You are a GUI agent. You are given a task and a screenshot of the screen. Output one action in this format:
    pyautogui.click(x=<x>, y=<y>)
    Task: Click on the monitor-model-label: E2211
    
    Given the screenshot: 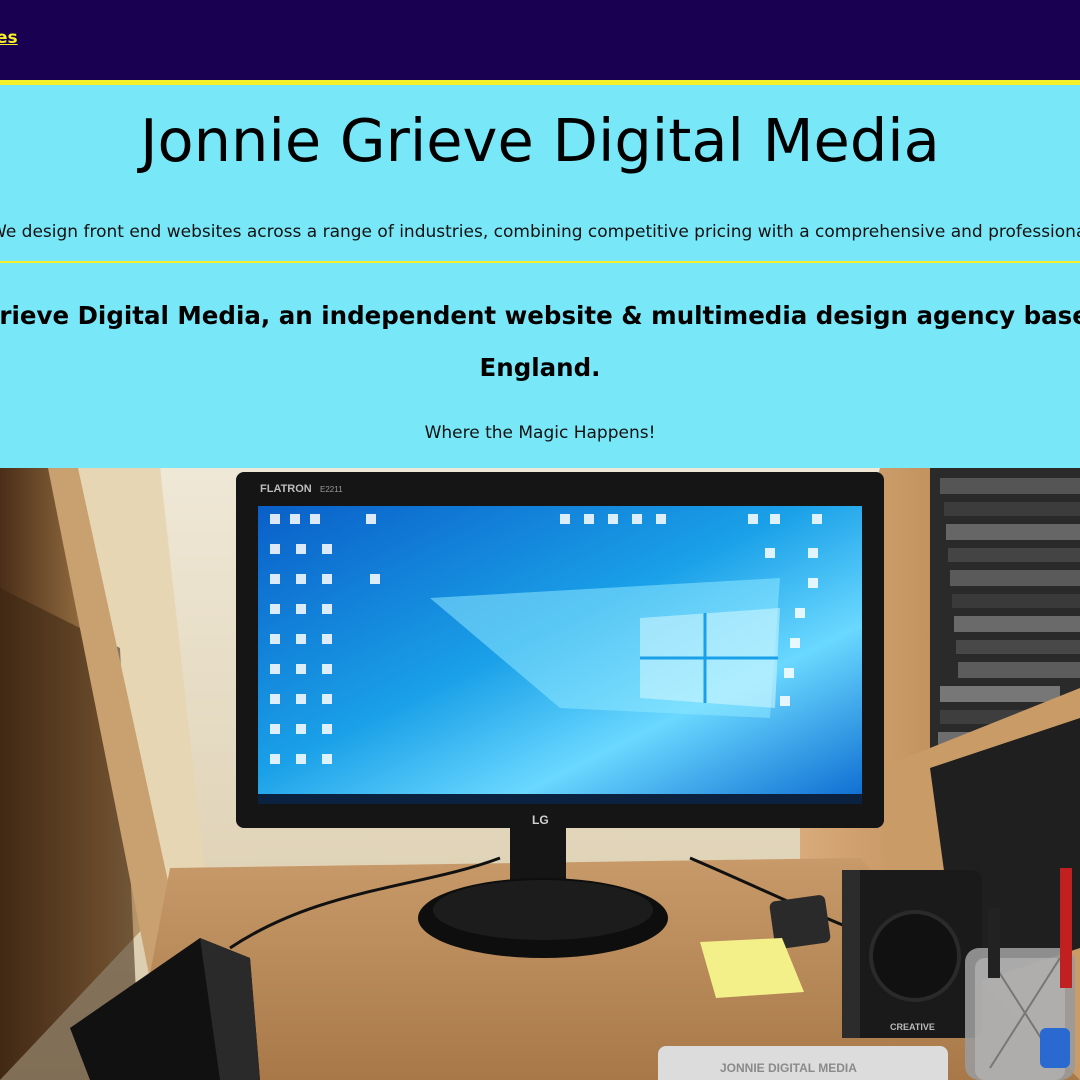 What is the action you would take?
    pyautogui.click(x=331, y=489)
    